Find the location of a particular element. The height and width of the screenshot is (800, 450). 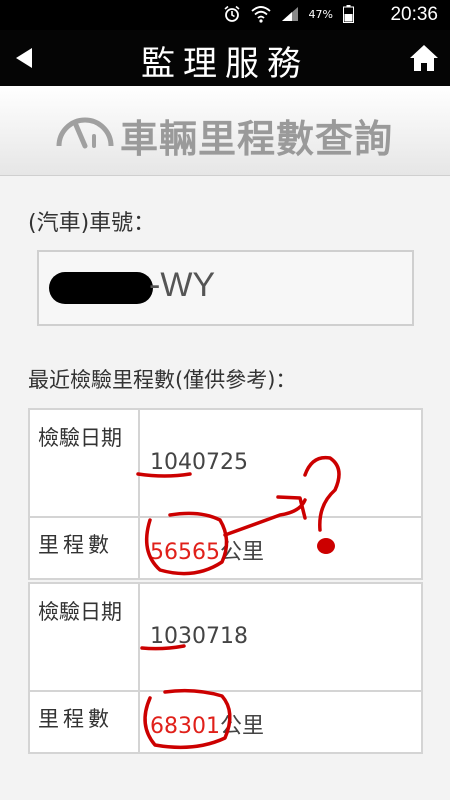

plate-redaction is located at coordinates (101, 288).